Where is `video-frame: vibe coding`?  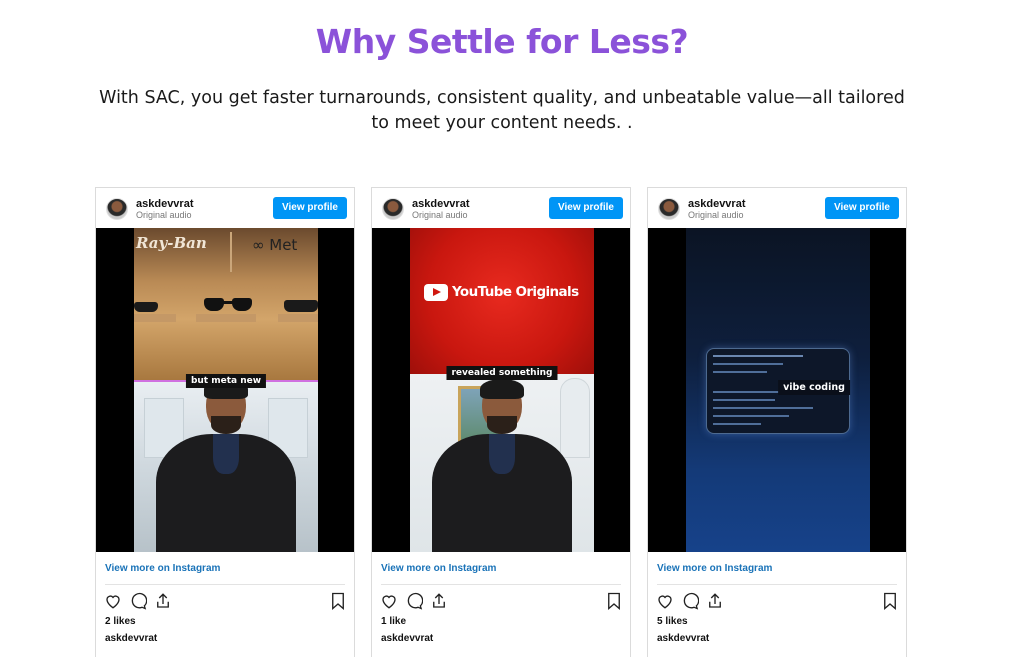
video-frame: vibe coding is located at coordinates (778, 390).